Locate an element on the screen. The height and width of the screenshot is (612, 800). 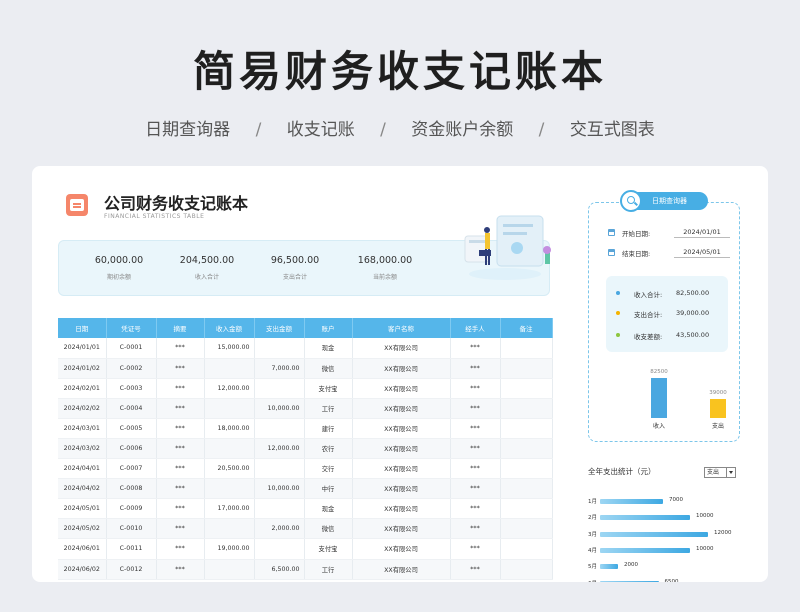
table-cell: 工行 is located at coordinates (328, 408).